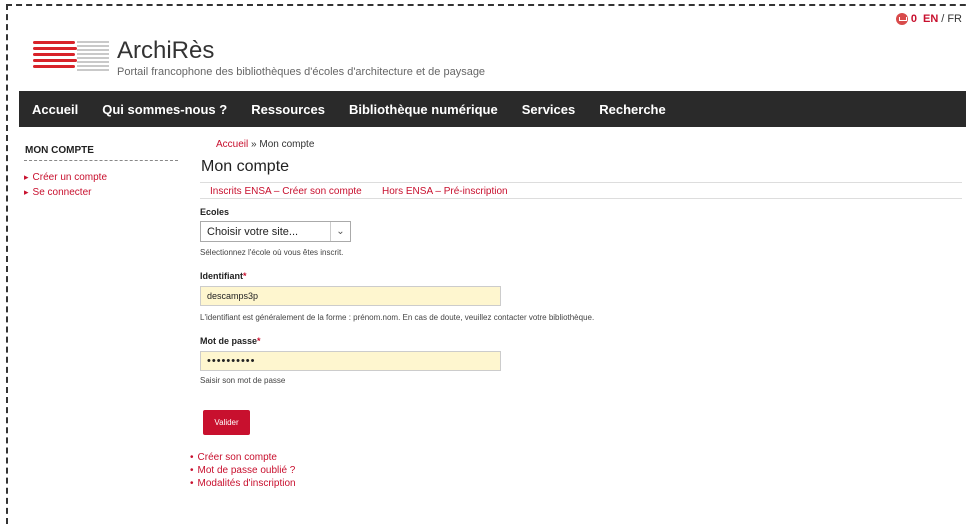  I want to click on identifiant-label: Identifiant*, so click(223, 276).